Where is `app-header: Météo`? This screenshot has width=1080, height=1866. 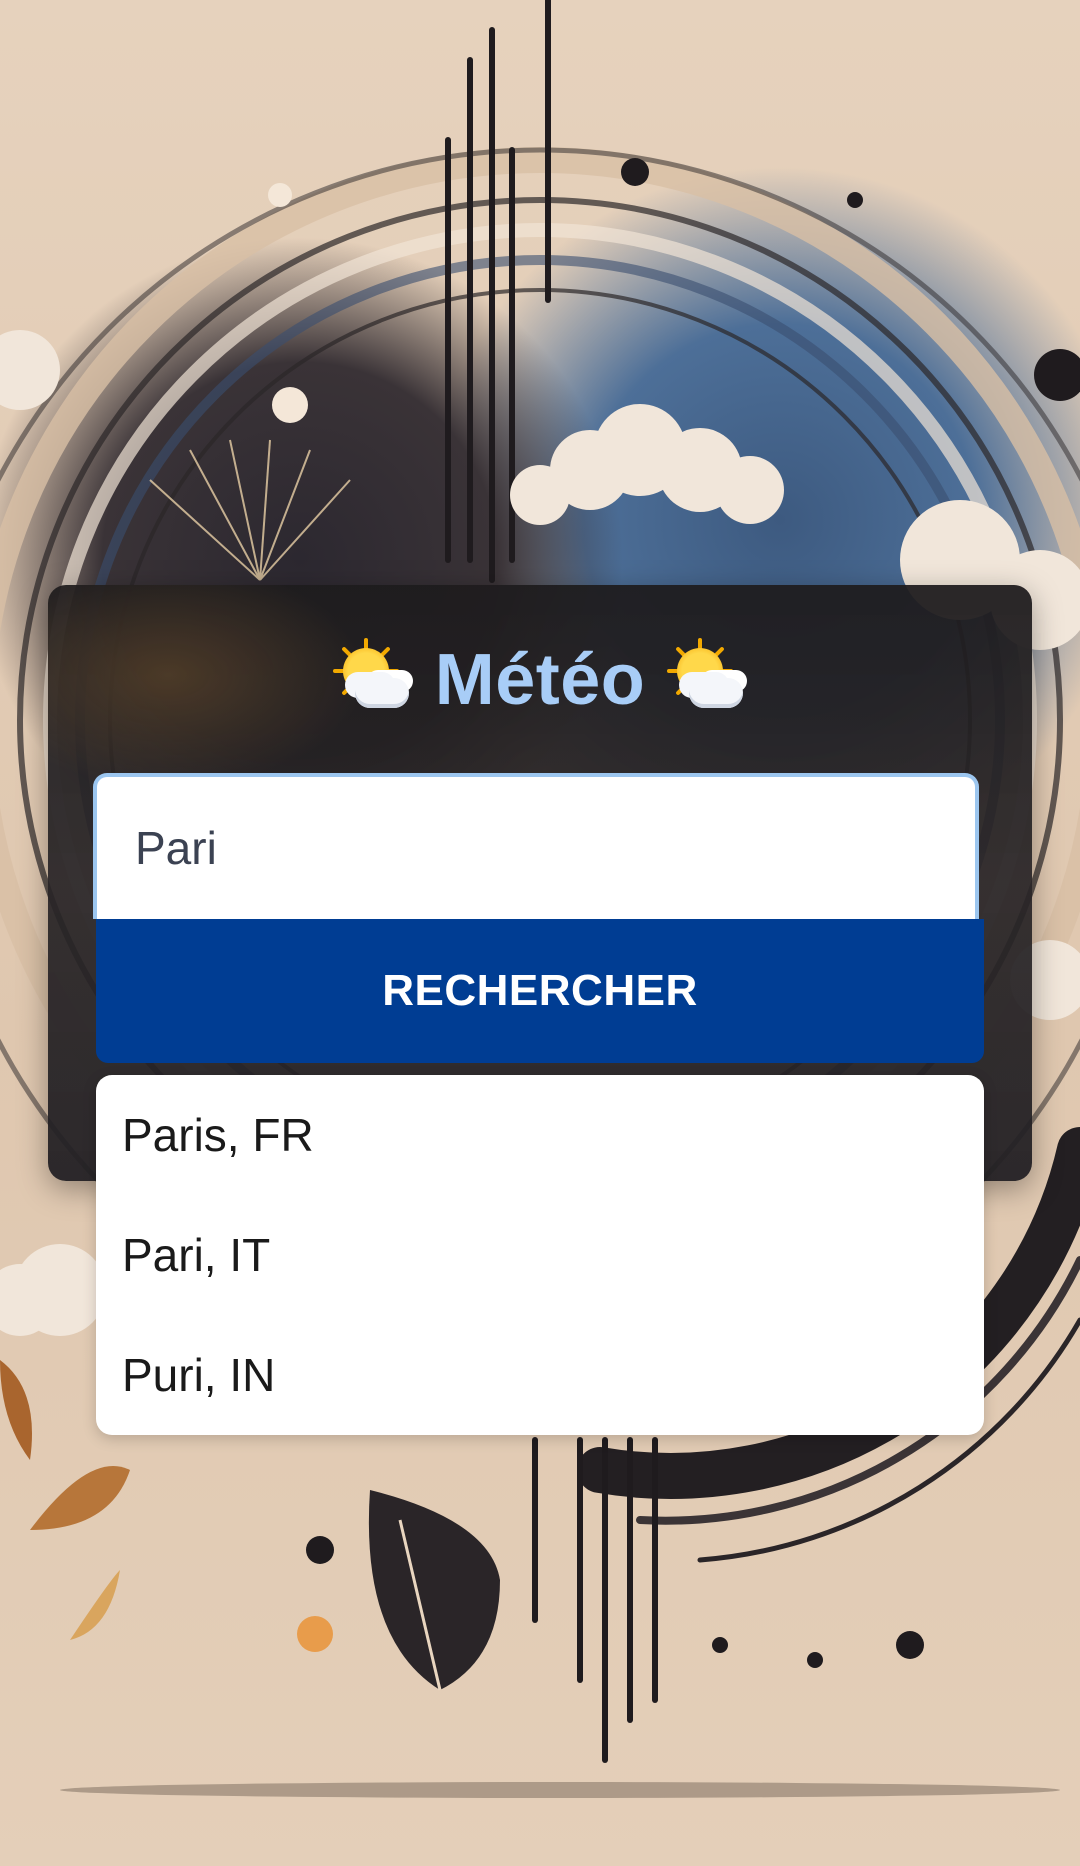 app-header: Météo is located at coordinates (540, 679).